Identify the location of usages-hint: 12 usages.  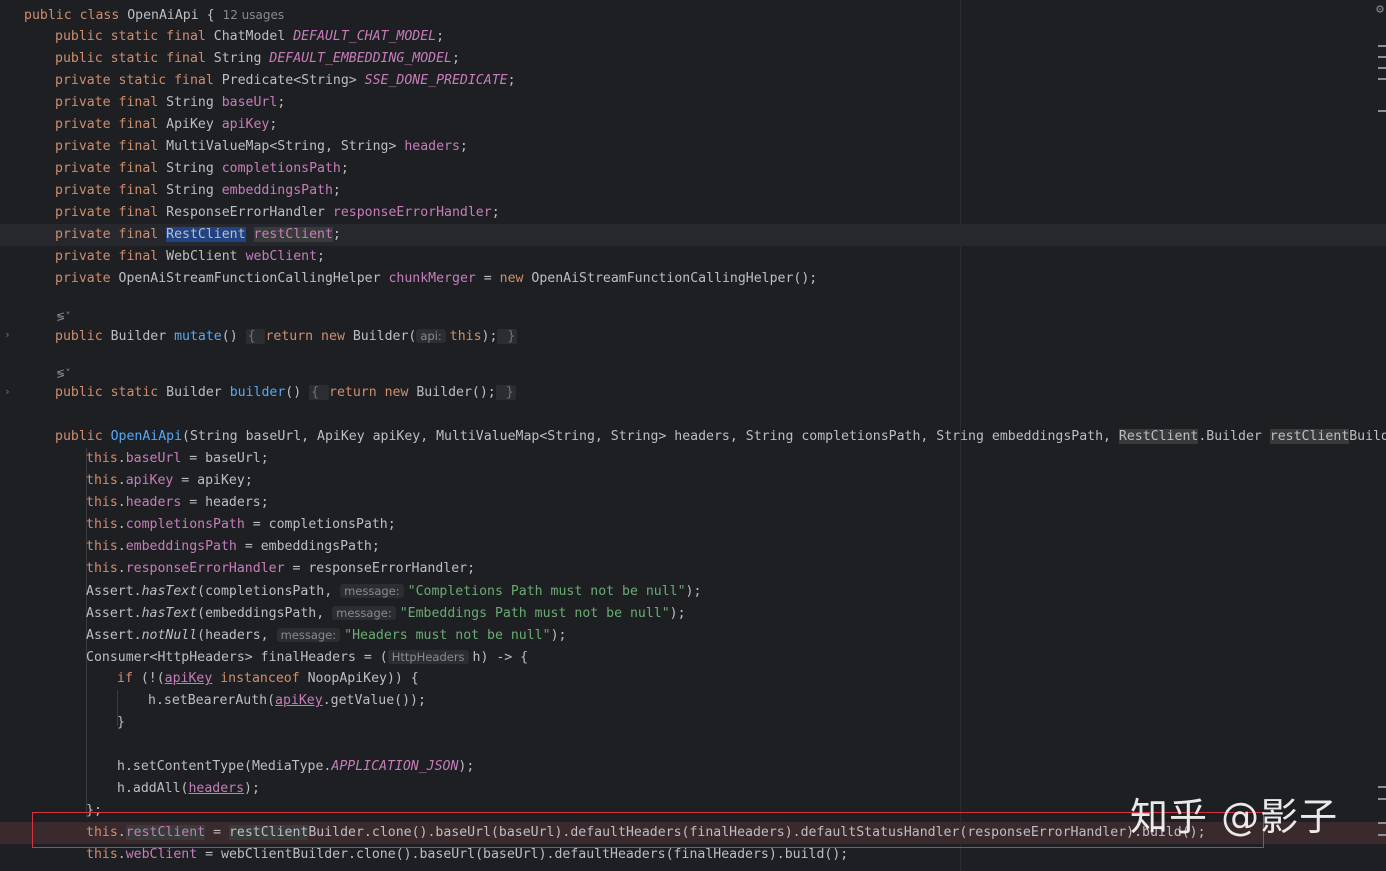
(254, 15).